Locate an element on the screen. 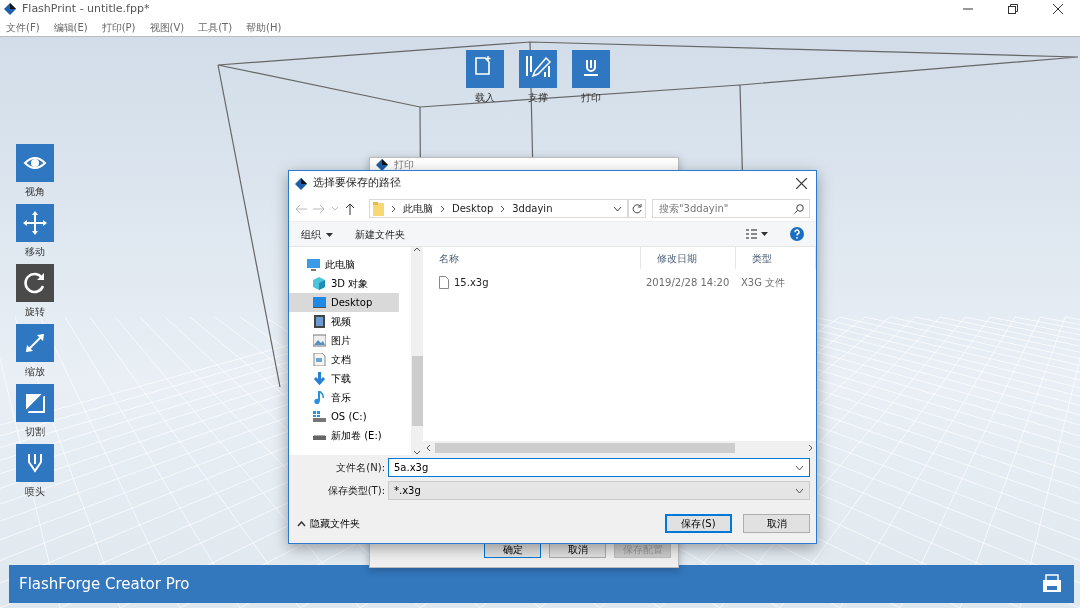 Image resolution: width=1080 pixels, height=608 pixels. refresh-icon is located at coordinates (637, 208).